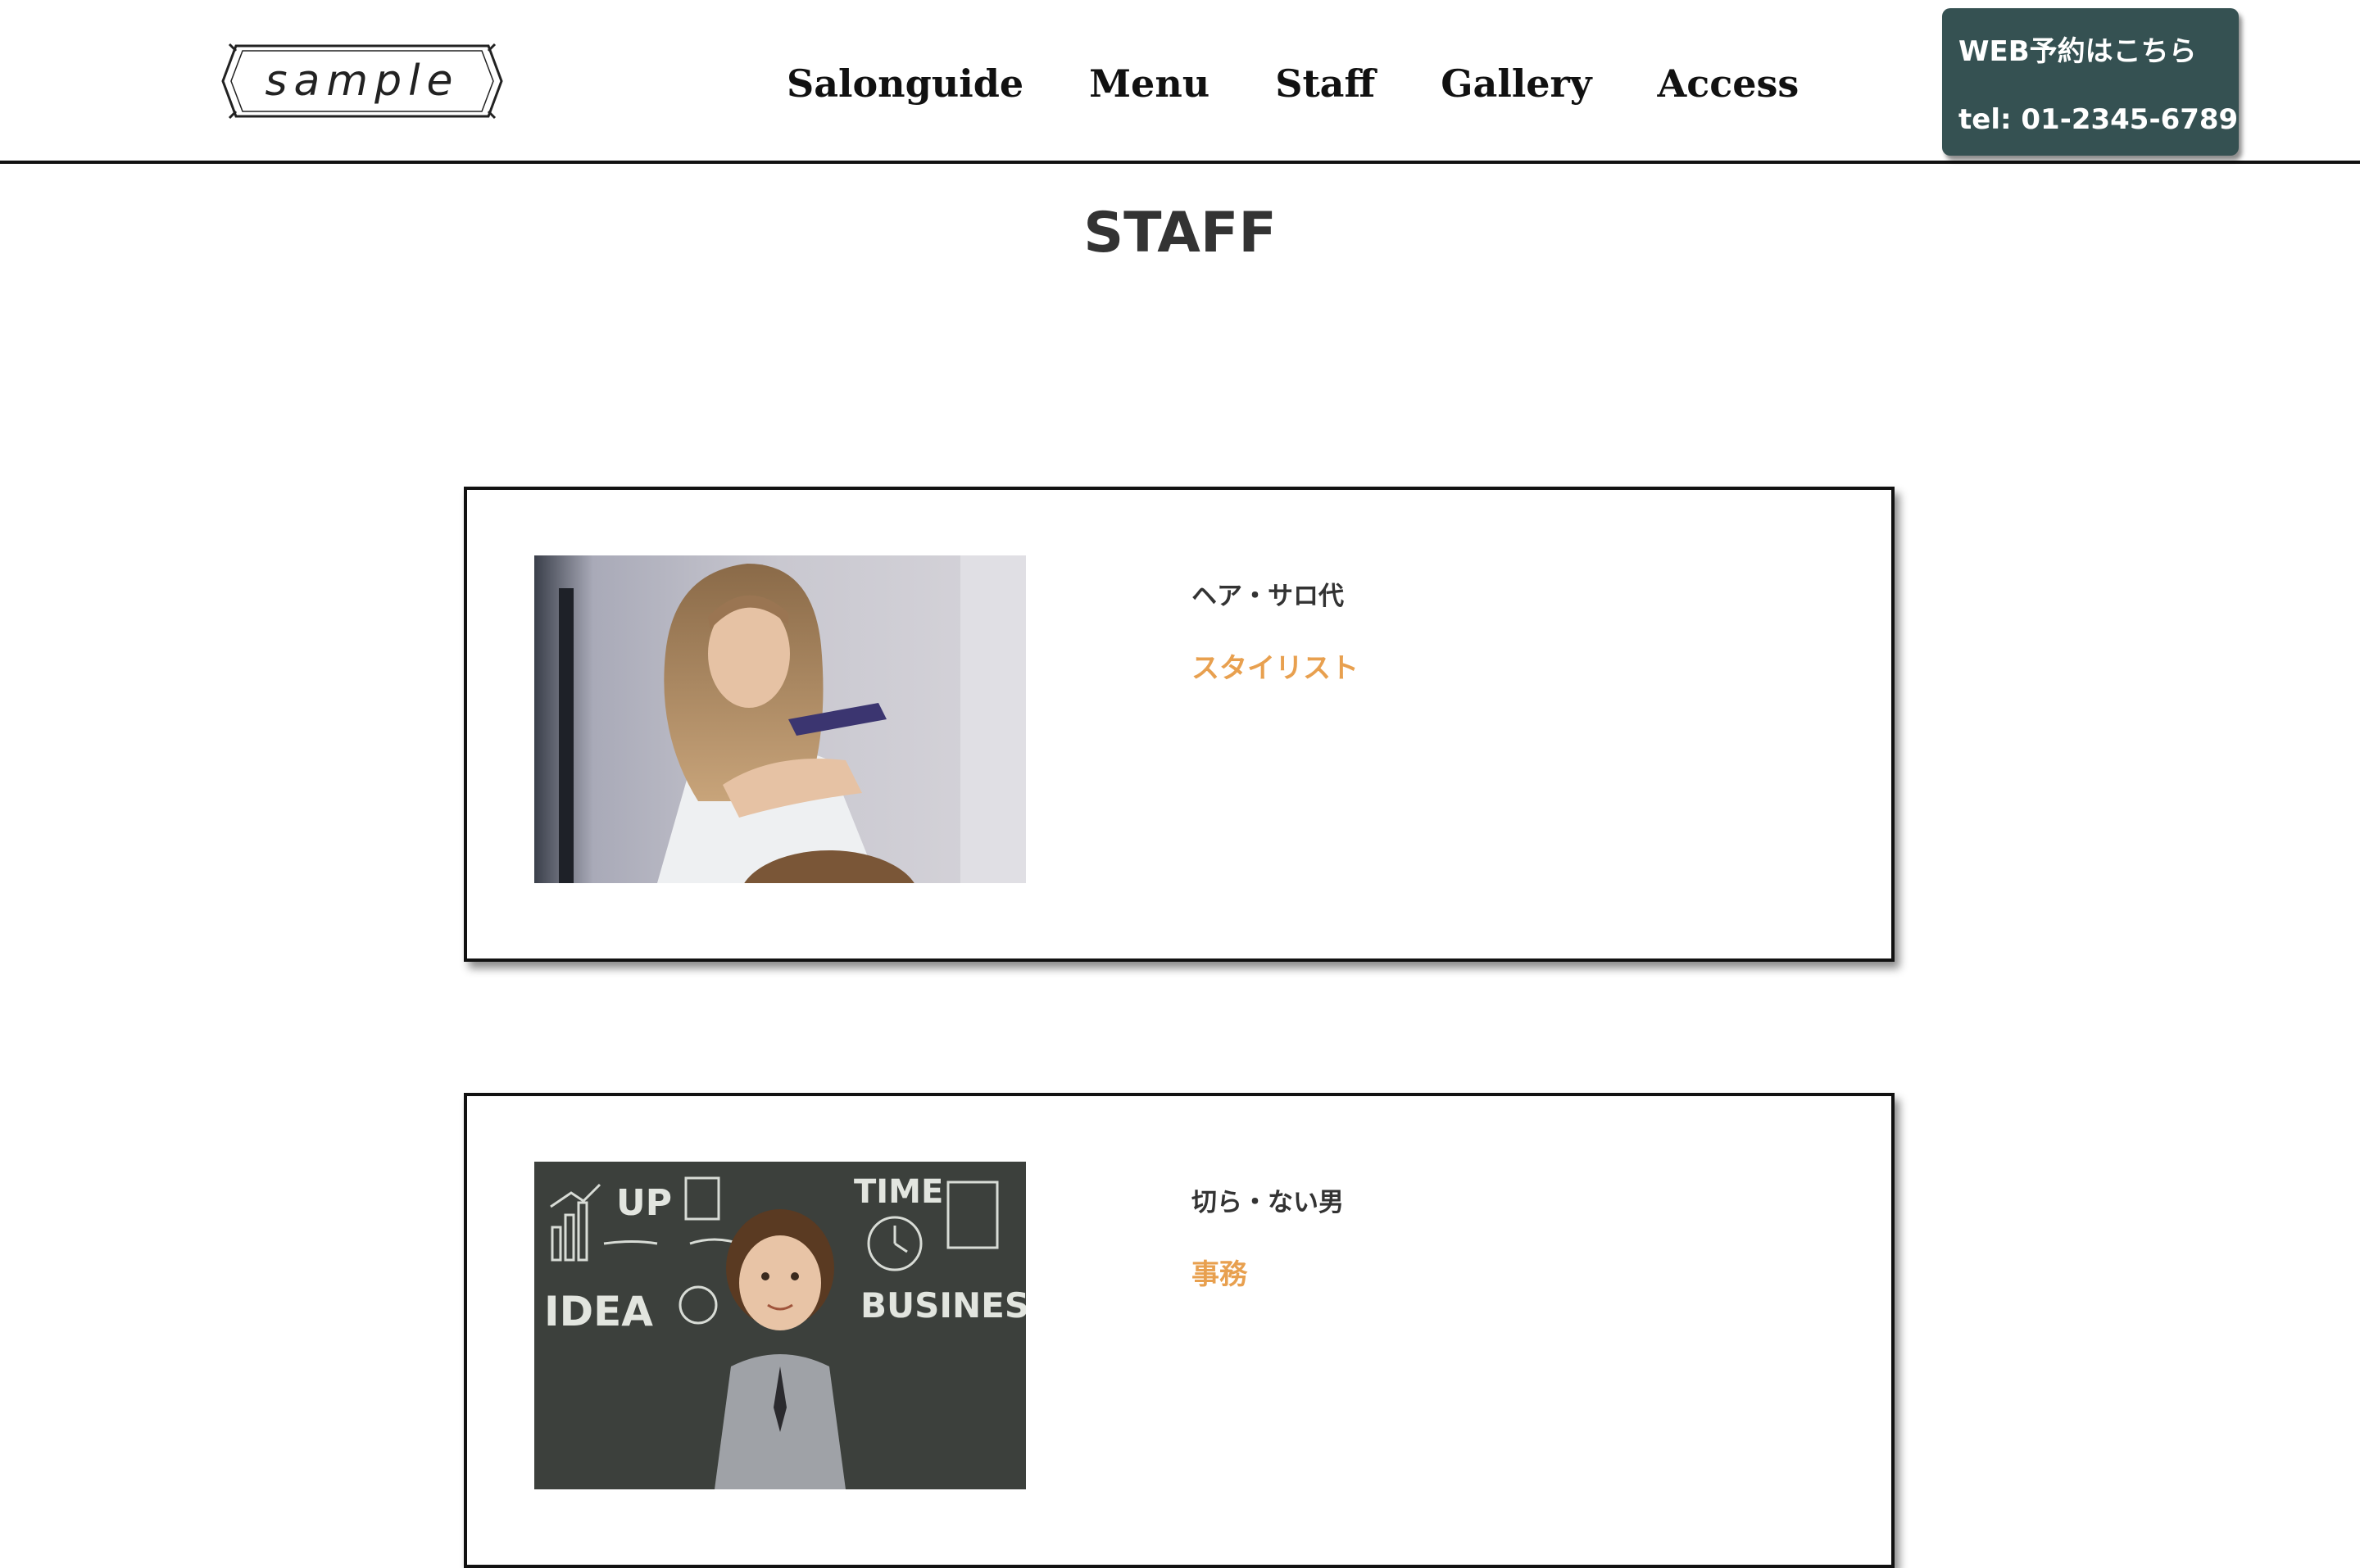  What do you see at coordinates (1267, 1202) in the screenshot?
I see `staff-name: 切ら・ない男` at bounding box center [1267, 1202].